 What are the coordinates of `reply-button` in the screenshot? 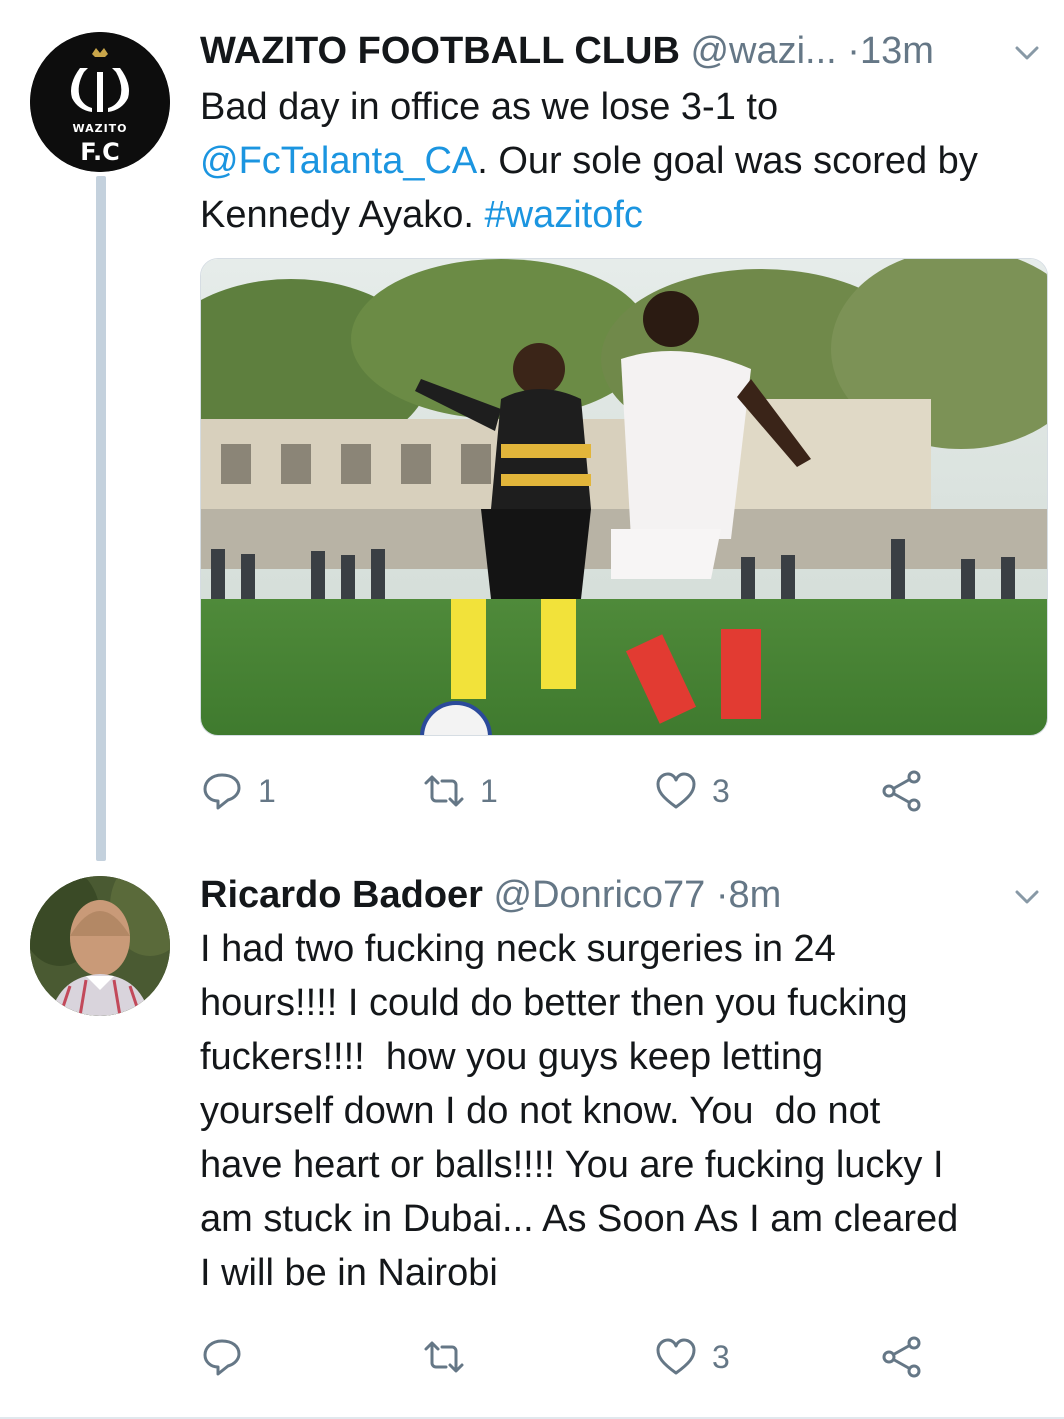 It's located at (229, 1357).